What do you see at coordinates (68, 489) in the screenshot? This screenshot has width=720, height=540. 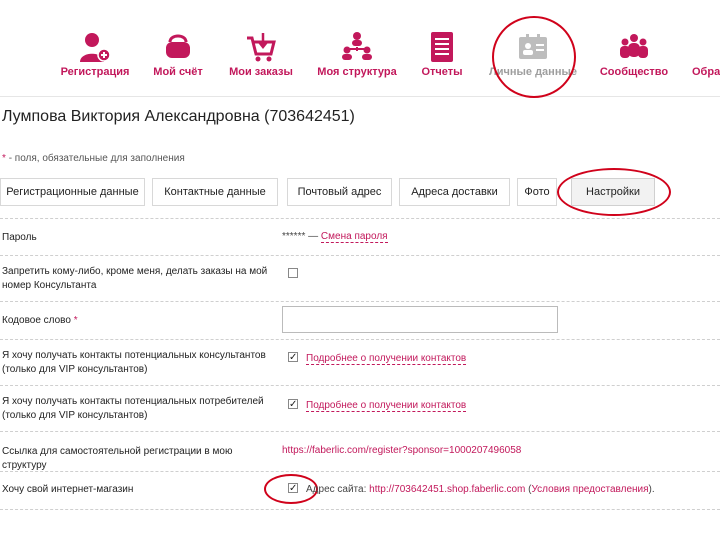 I see `setting-label: Хочу свой интернет-магазин` at bounding box center [68, 489].